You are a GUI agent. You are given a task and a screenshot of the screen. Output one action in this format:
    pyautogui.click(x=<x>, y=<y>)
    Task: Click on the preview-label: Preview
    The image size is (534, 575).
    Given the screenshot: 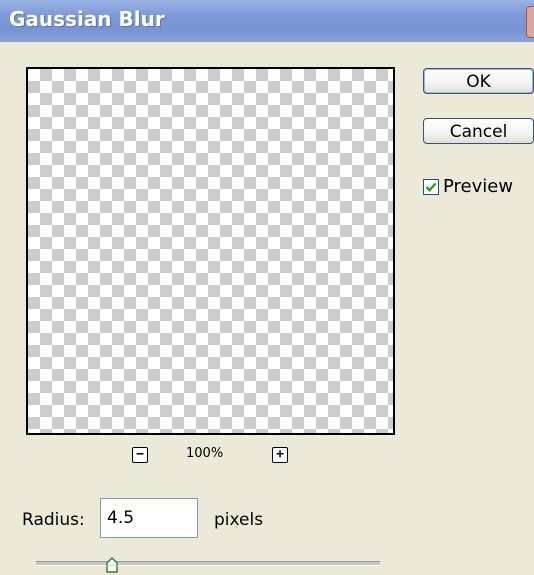 What is the action you would take?
    pyautogui.click(x=478, y=186)
    